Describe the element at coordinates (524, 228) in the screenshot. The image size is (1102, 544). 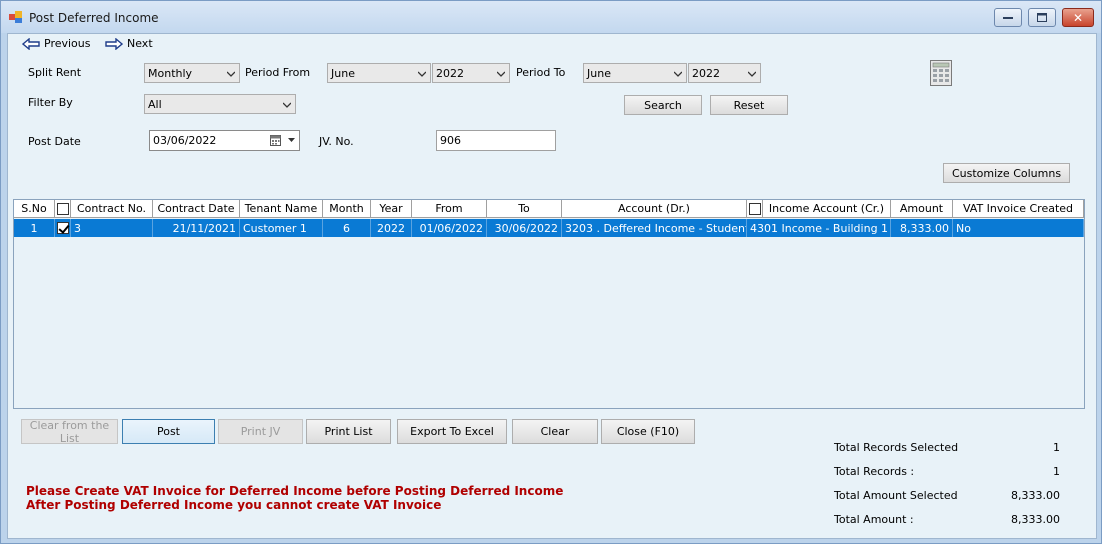
I see `table-row-to: 30/06/2022` at that location.